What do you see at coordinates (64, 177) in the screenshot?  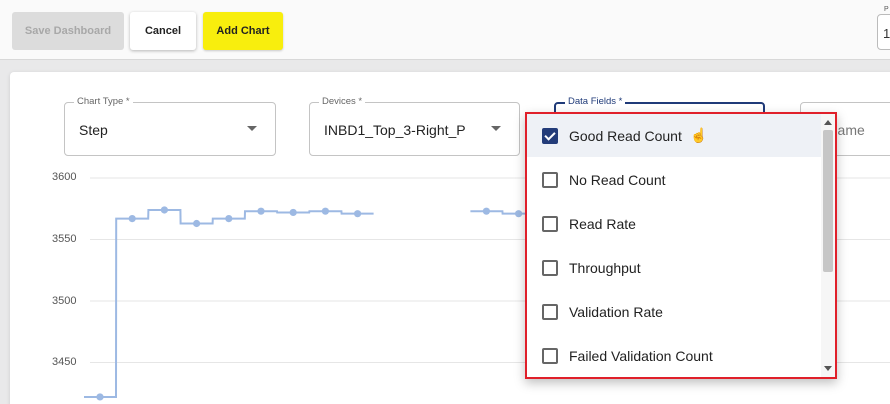 I see `y-tick-label: 3600` at bounding box center [64, 177].